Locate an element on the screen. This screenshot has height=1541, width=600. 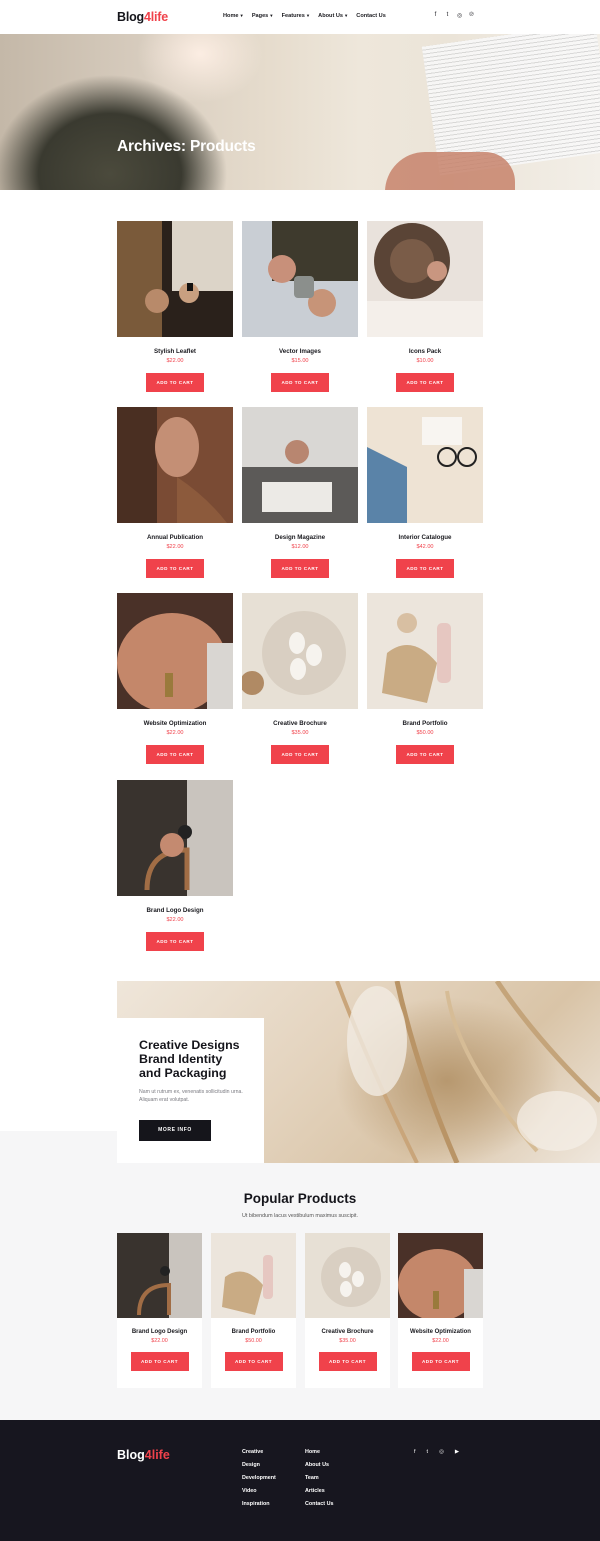
product-card: Interior Catalogue $42.00 ADD TO CART is located at coordinates (425, 492).